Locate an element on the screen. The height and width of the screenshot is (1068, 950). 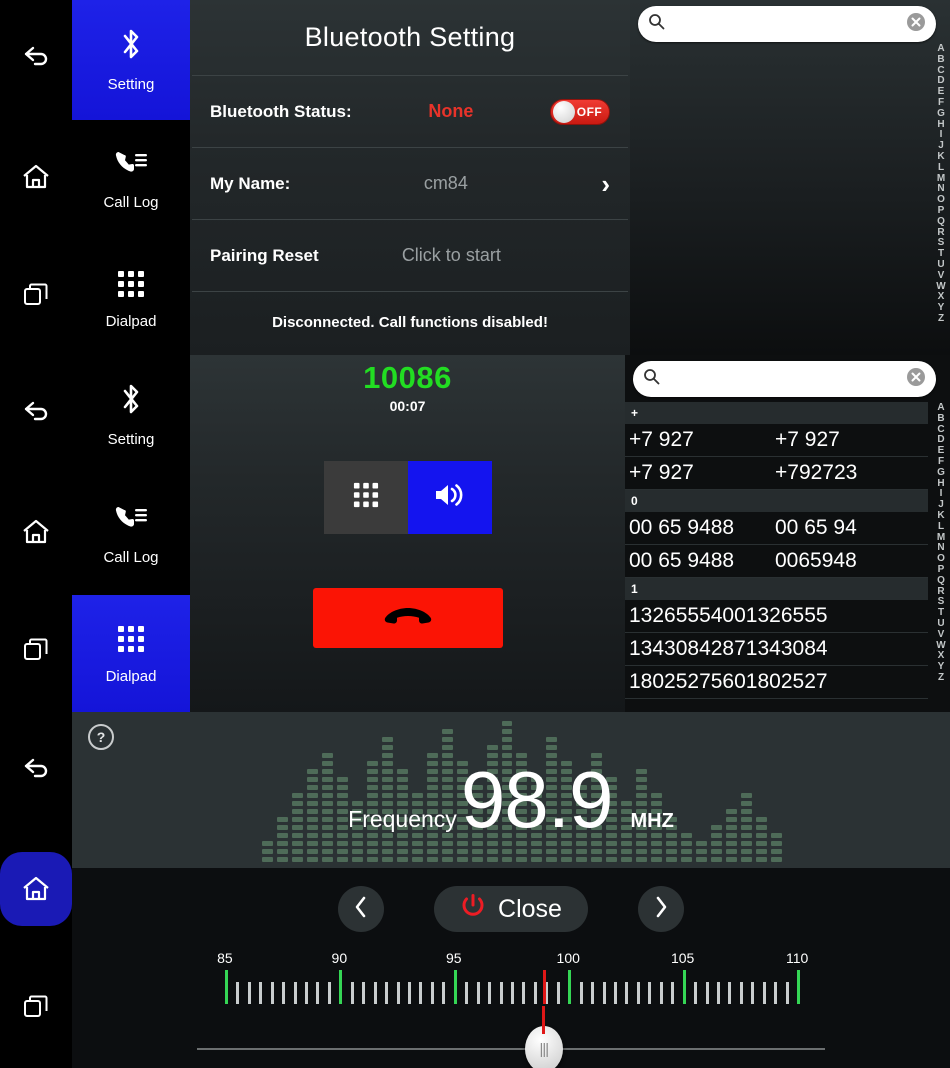
call-tab-column: Setting Call Log Dialpad is located at coordinates (131, 535).